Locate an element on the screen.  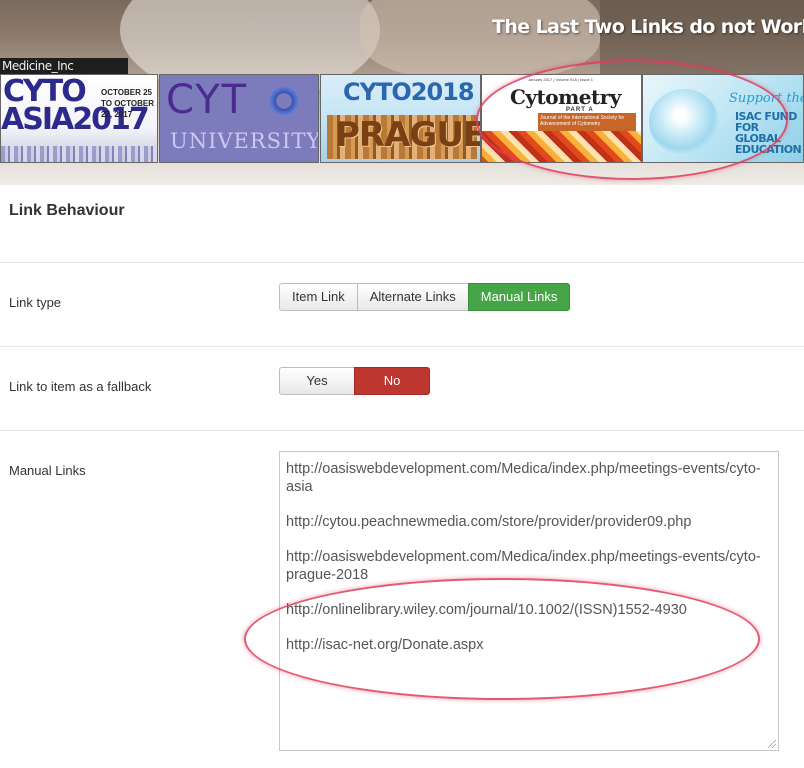
link-type-button-group: Item Link Alternate Links Manual Links is located at coordinates (425, 297).